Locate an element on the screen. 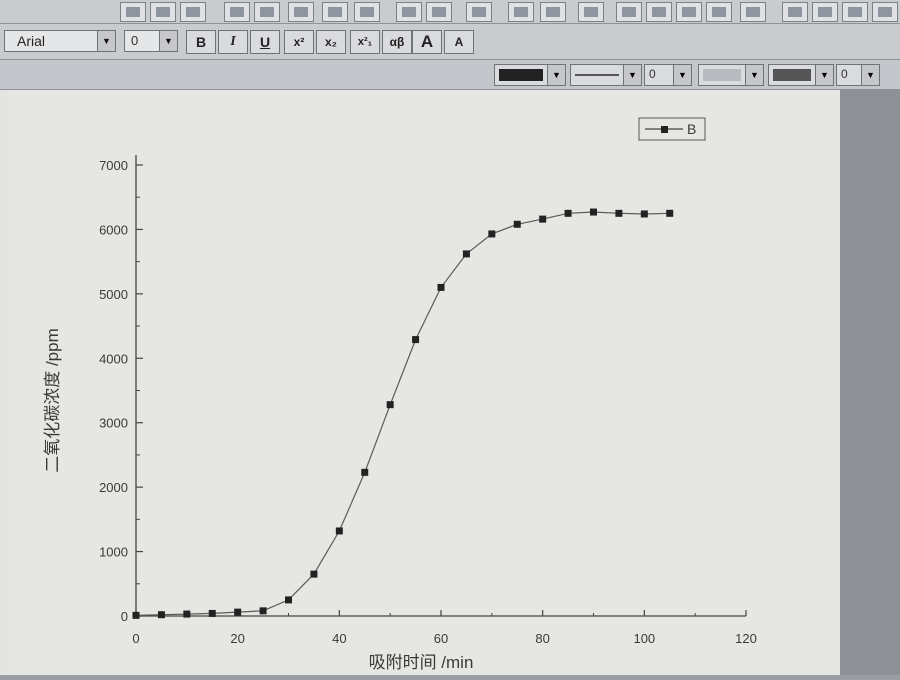 The width and height of the screenshot is (900, 680). line-color-picker: ▼ is located at coordinates (530, 75).